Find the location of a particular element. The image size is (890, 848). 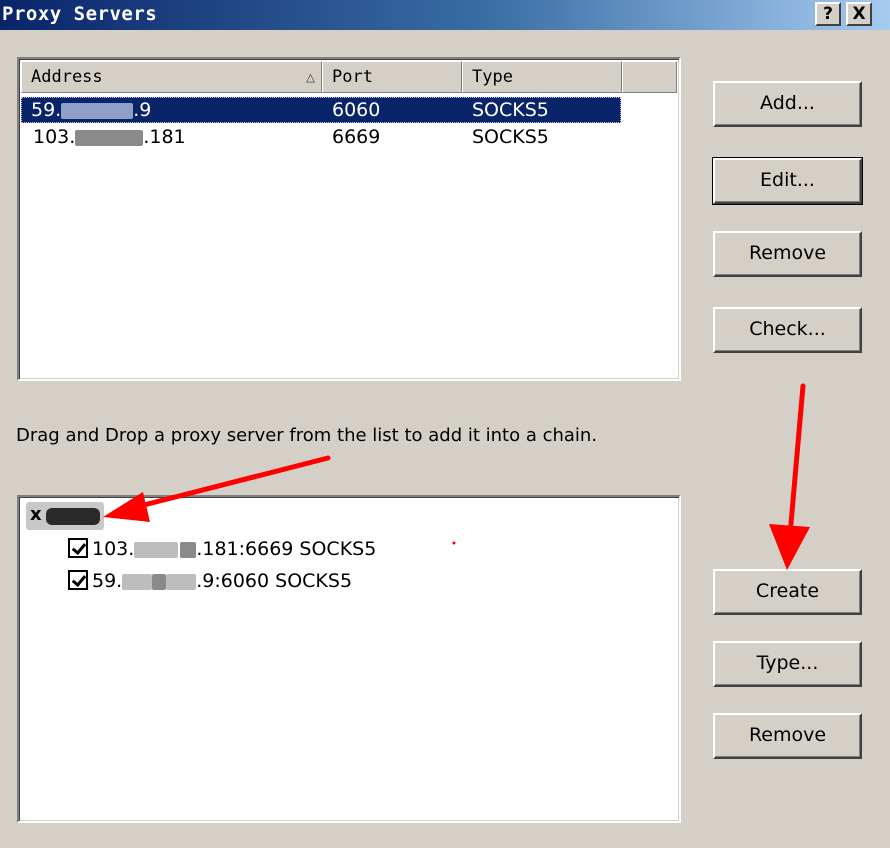

remove-chain-button: Remove is located at coordinates (787, 736).